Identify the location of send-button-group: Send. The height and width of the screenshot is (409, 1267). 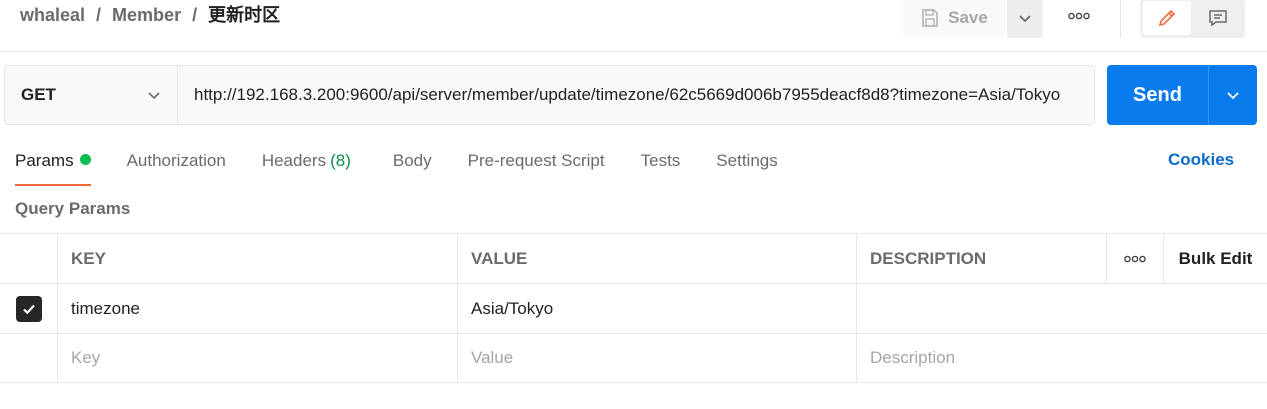
(1182, 95).